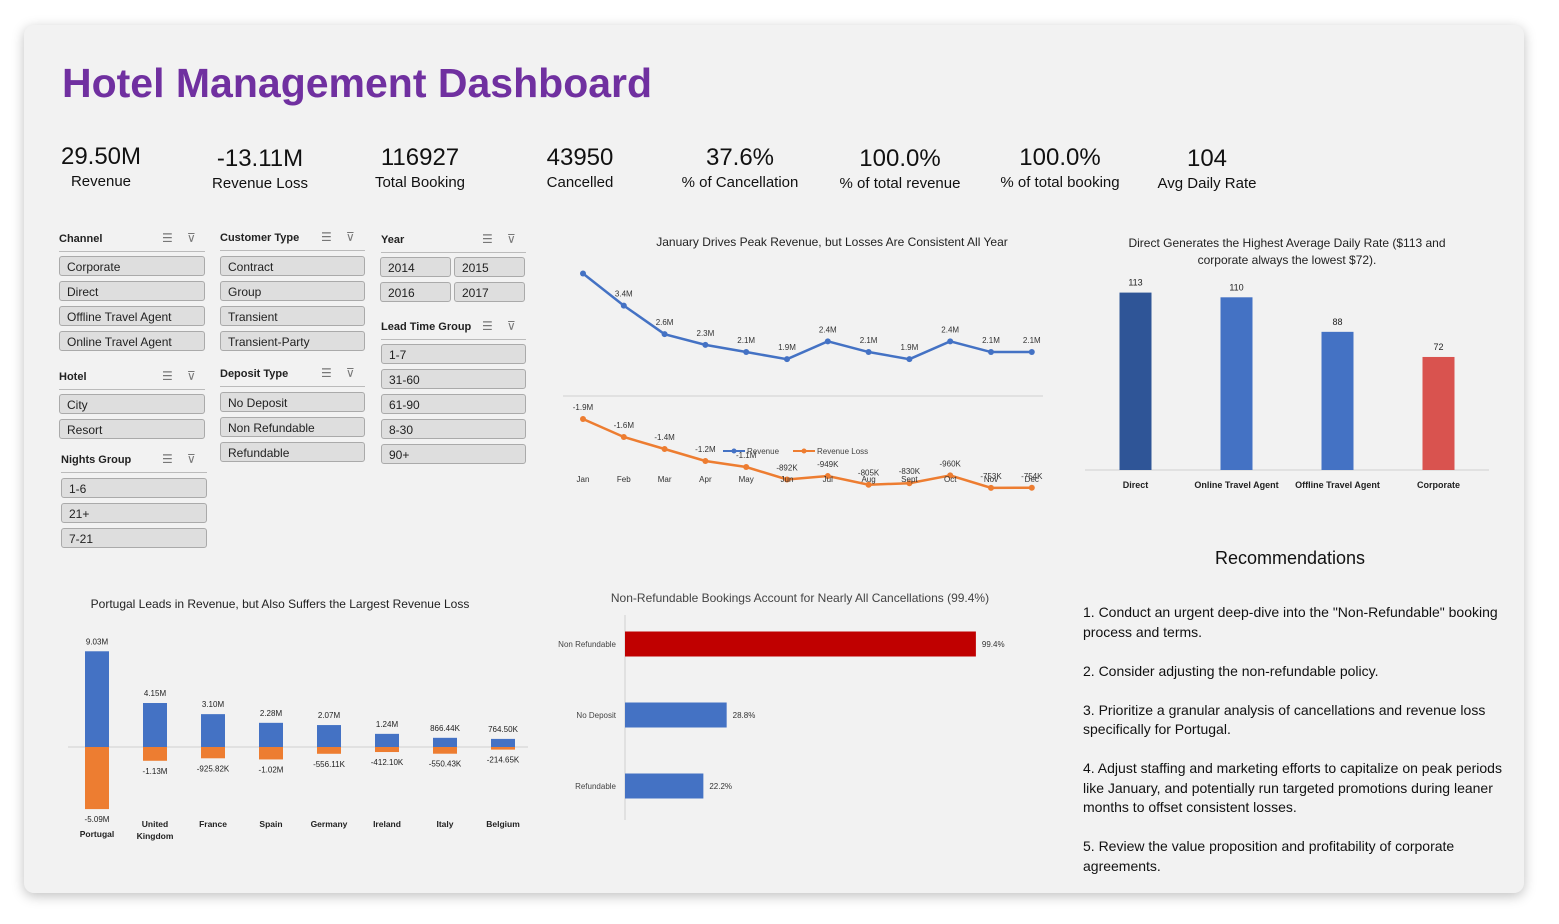  I want to click on kpi-revenue: 29.50M Revenue, so click(101, 167).